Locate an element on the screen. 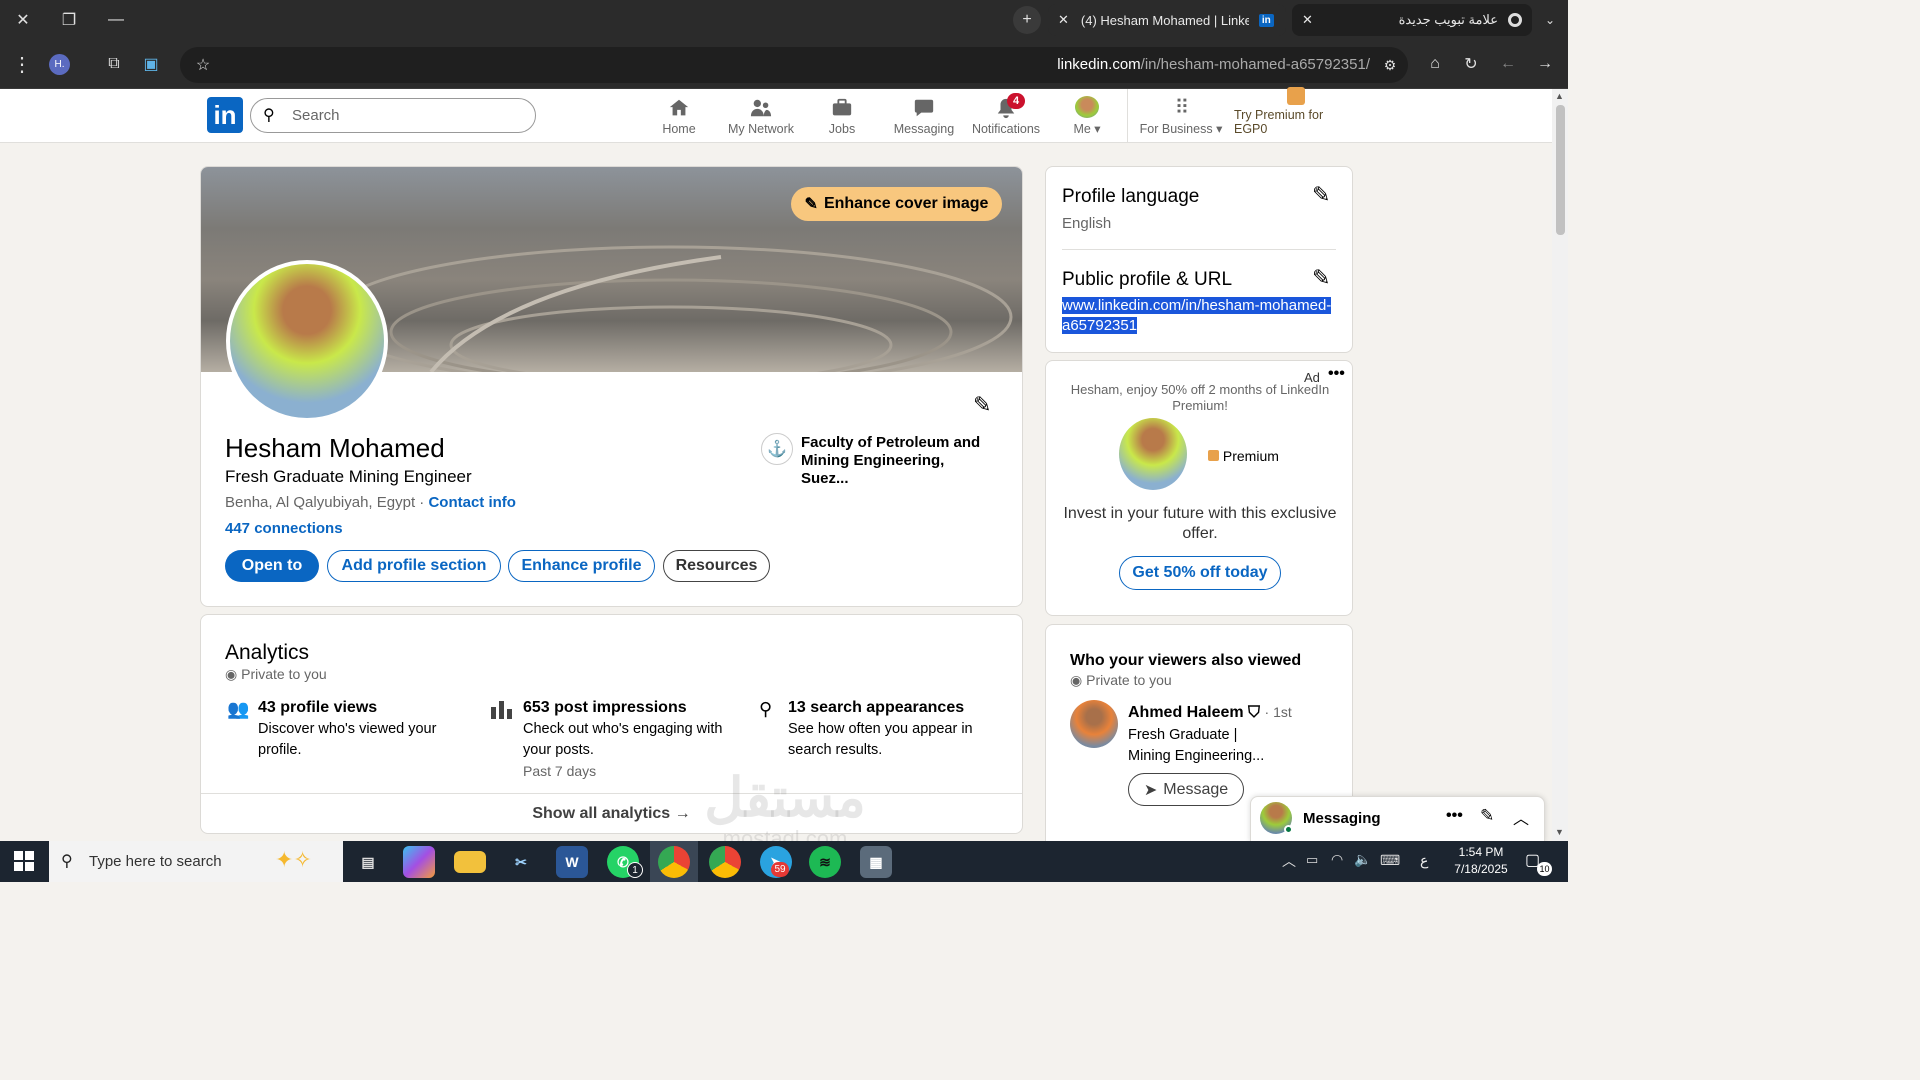 This screenshot has width=1920, height=1080. taskbar-search: ⚲ Type here to search ✦✧ is located at coordinates (196, 861).